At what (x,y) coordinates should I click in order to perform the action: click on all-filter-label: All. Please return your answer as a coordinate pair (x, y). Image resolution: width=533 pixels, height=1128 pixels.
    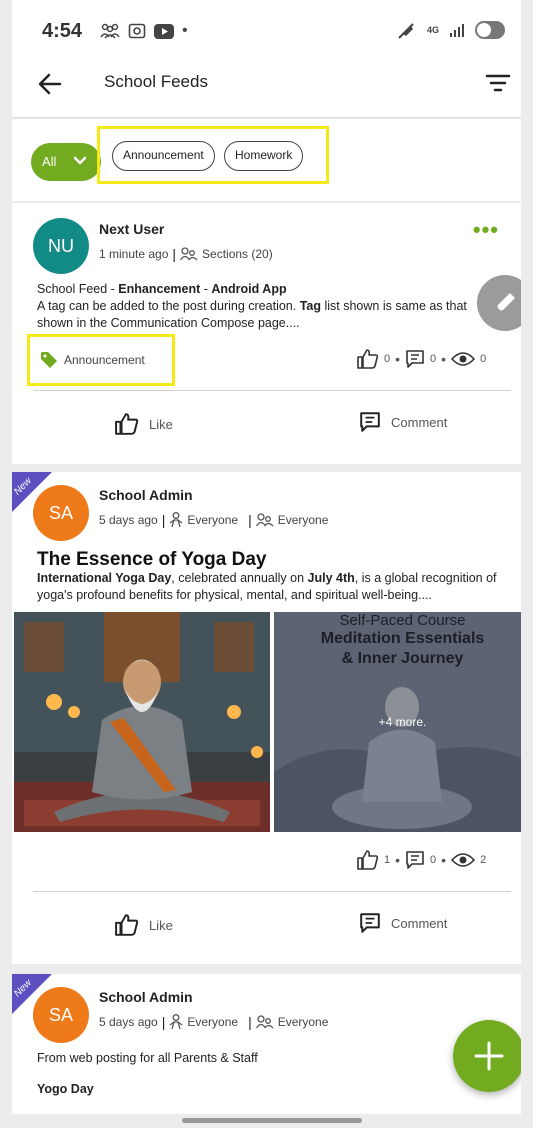
    Looking at the image, I should click on (49, 161).